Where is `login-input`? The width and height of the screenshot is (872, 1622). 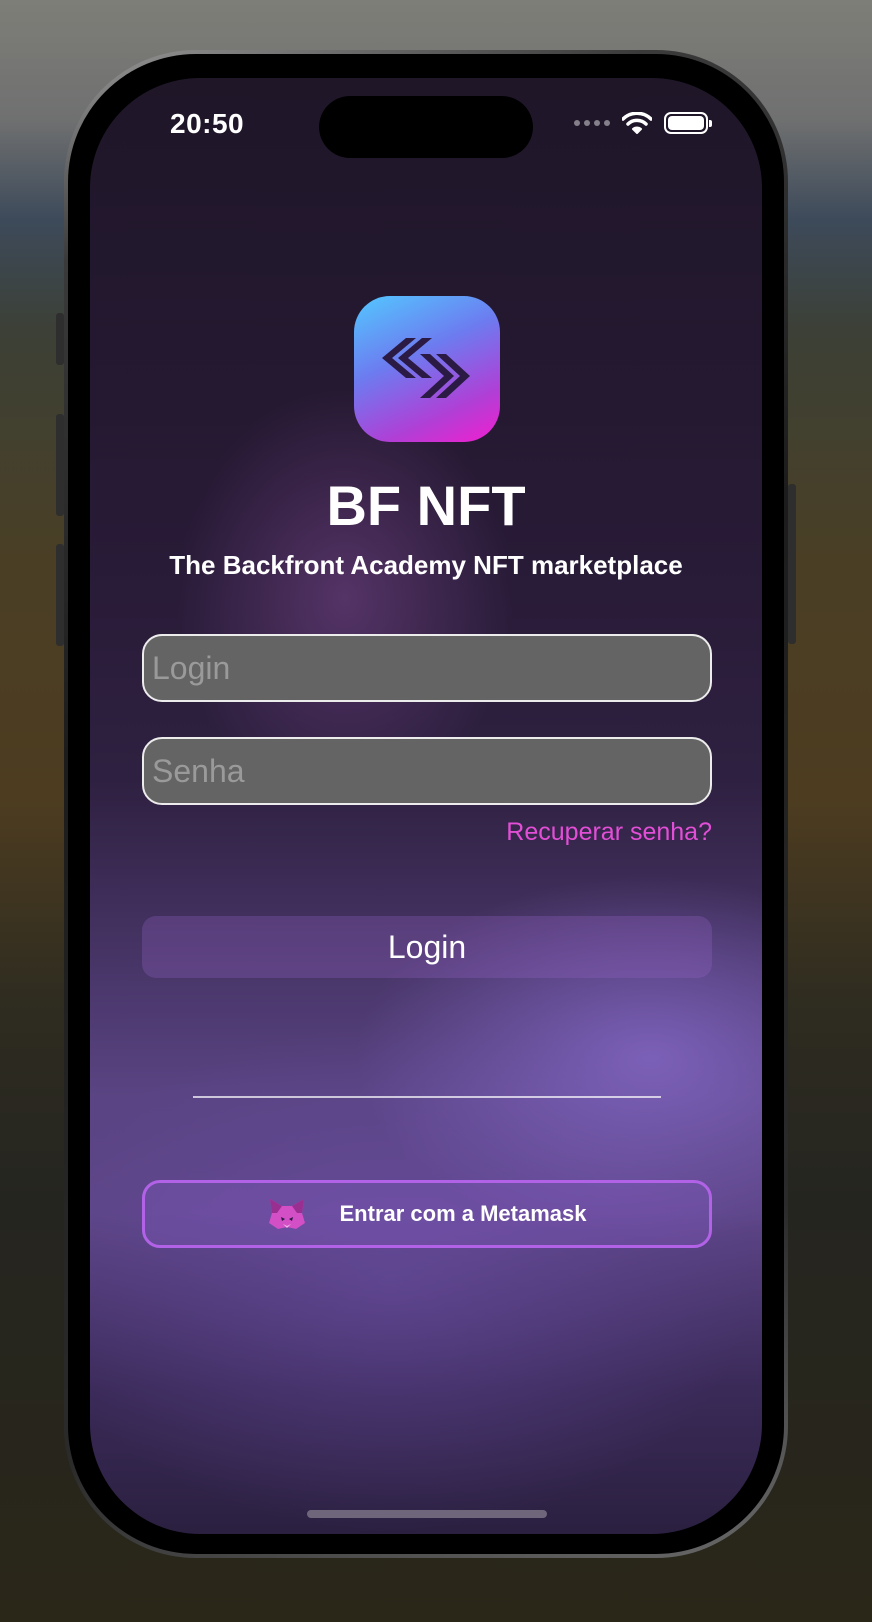 login-input is located at coordinates (427, 668).